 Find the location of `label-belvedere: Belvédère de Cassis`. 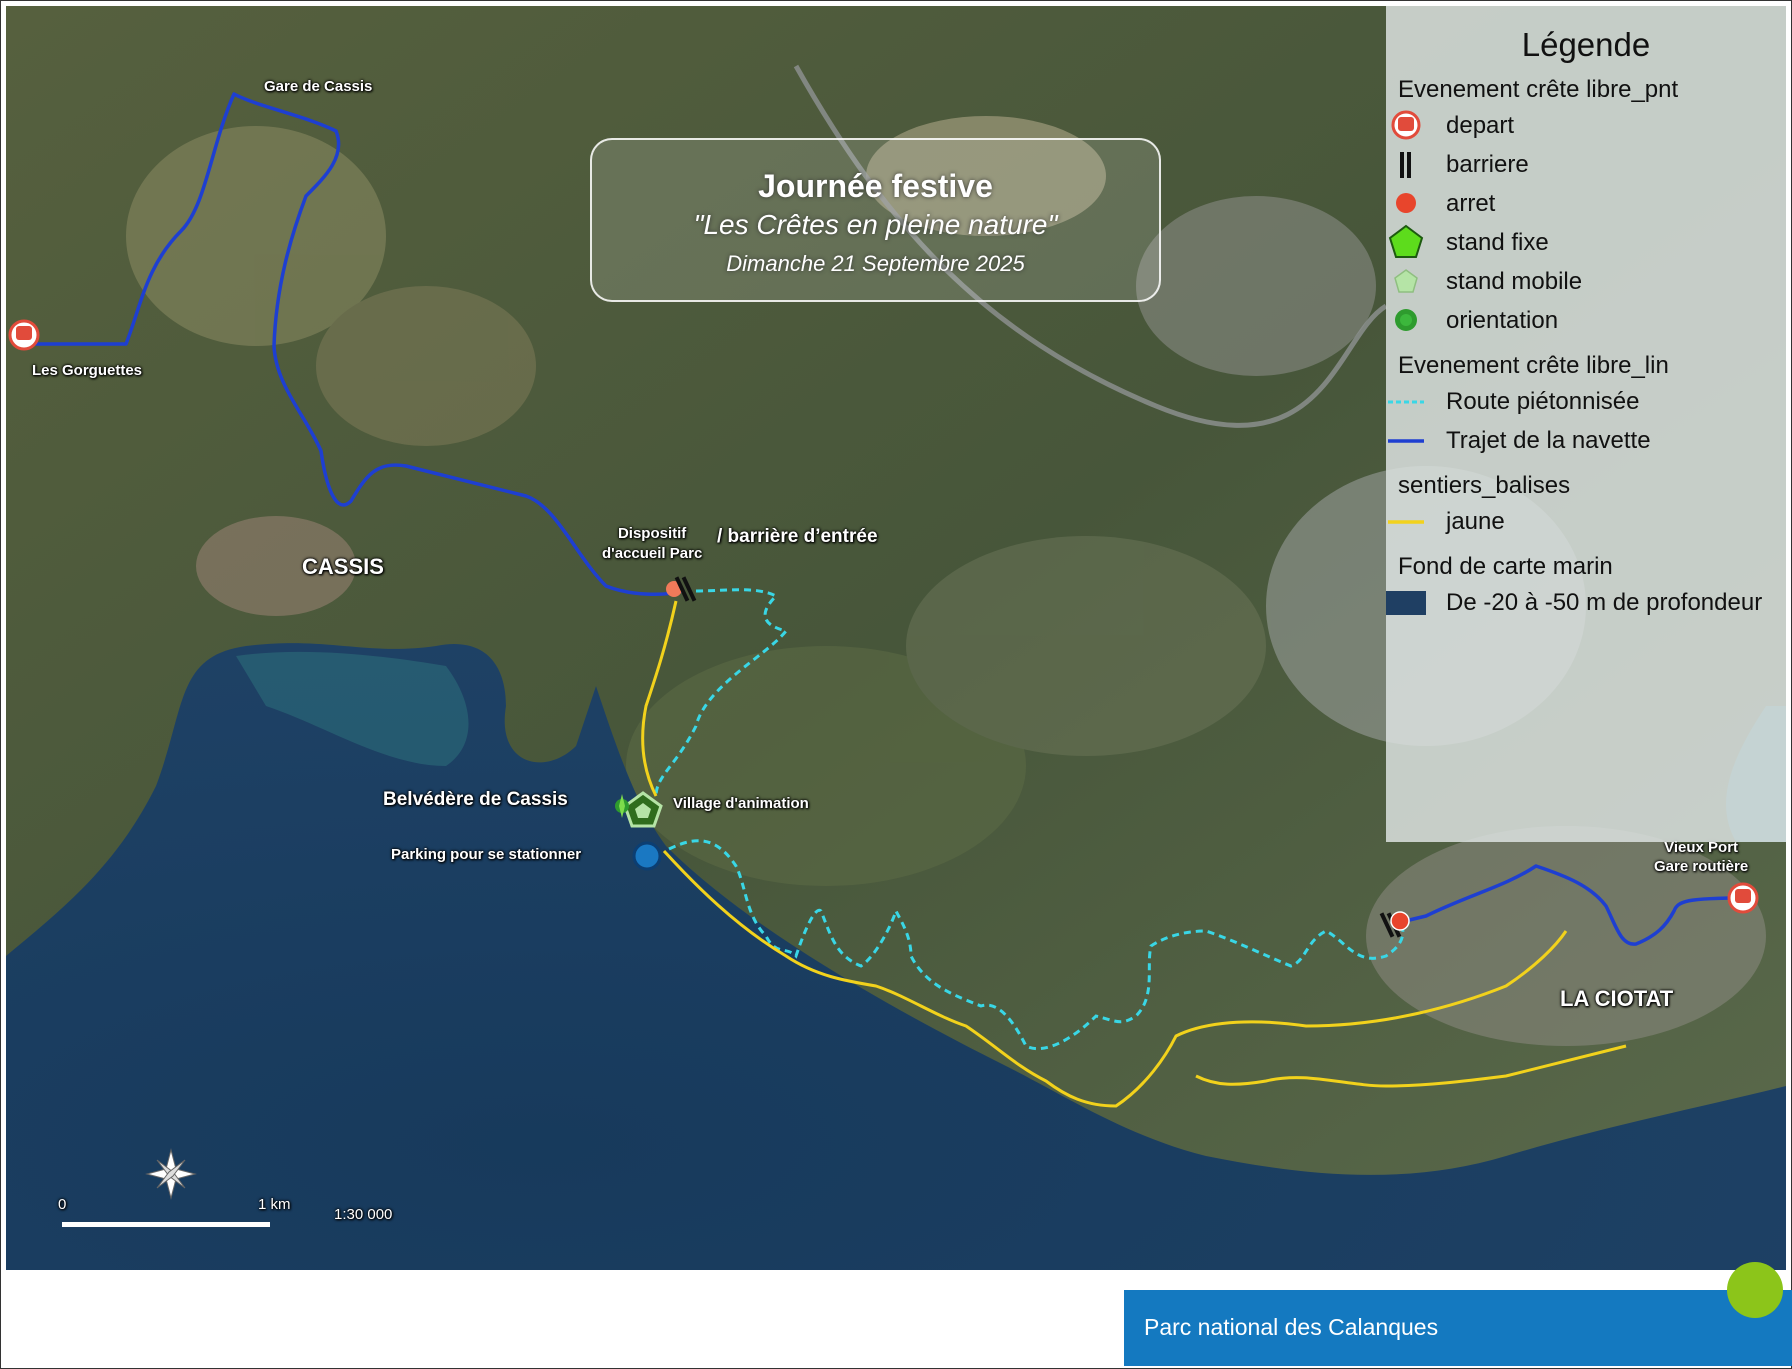

label-belvedere: Belvédère de Cassis is located at coordinates (475, 799).